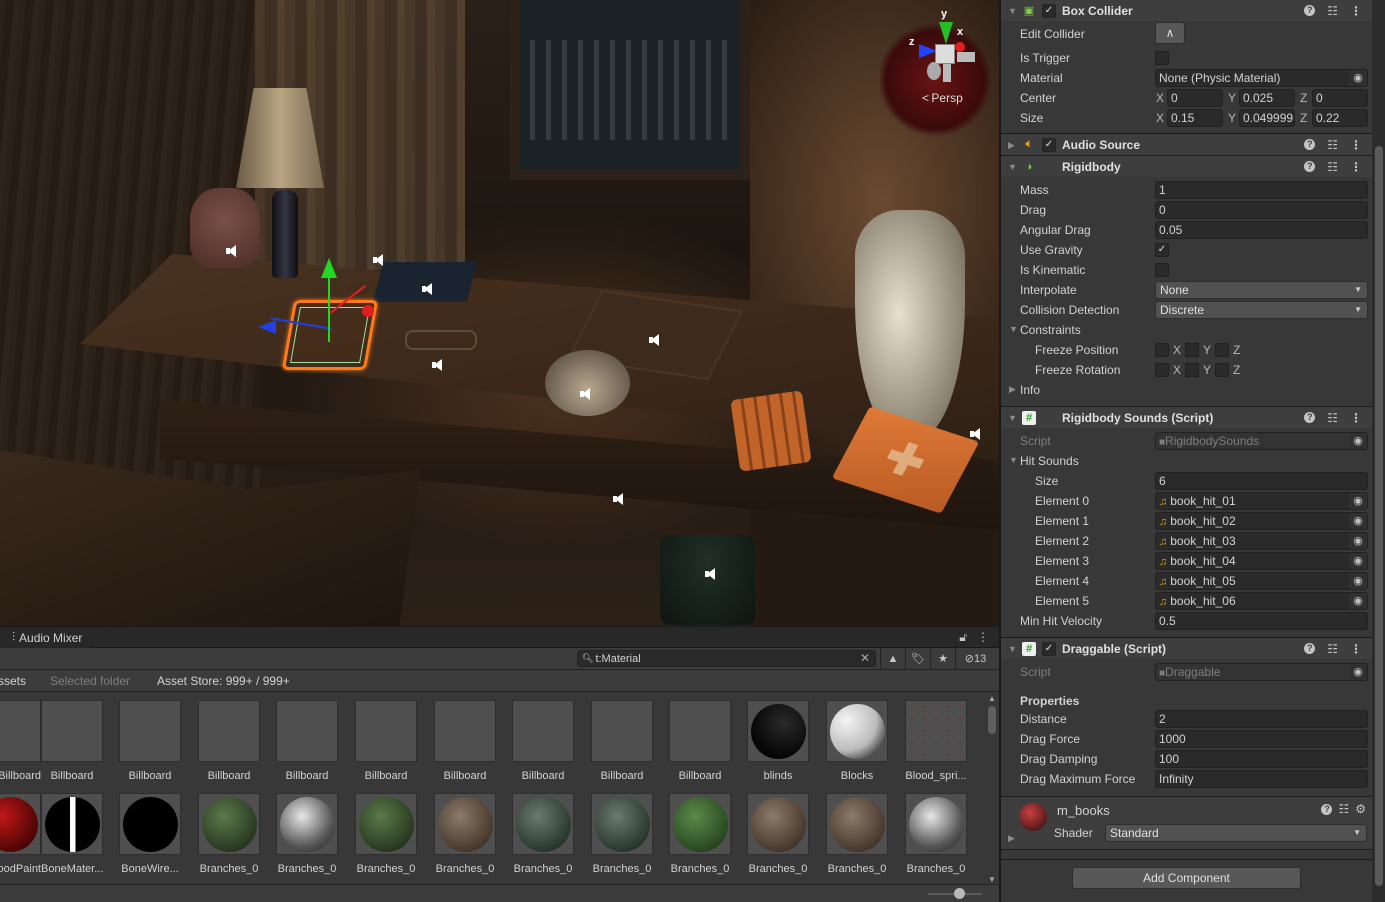  Describe the element at coordinates (1340, 118) in the screenshot. I see `size-z-field: 0.22` at that location.